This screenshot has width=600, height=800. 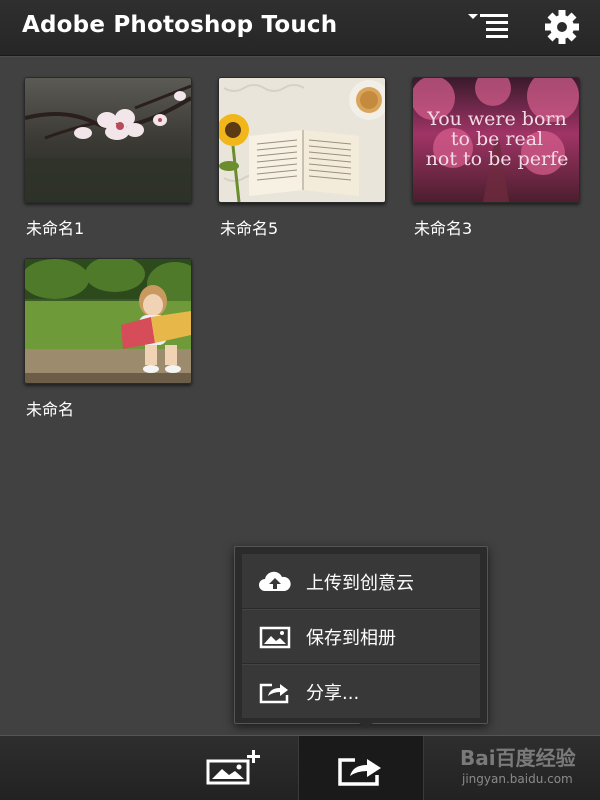 I want to click on overlay-text-line: You were born, so click(x=496, y=119).